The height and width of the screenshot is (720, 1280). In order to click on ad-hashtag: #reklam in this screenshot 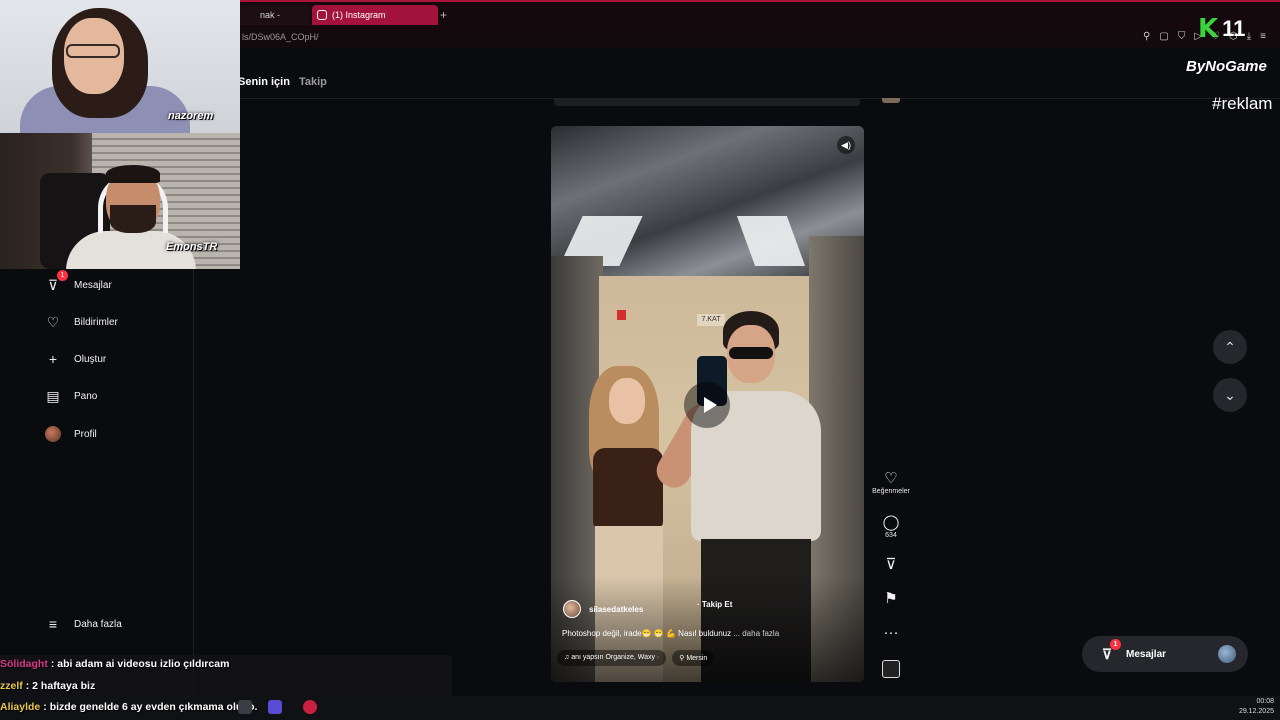, I will do `click(1242, 103)`.